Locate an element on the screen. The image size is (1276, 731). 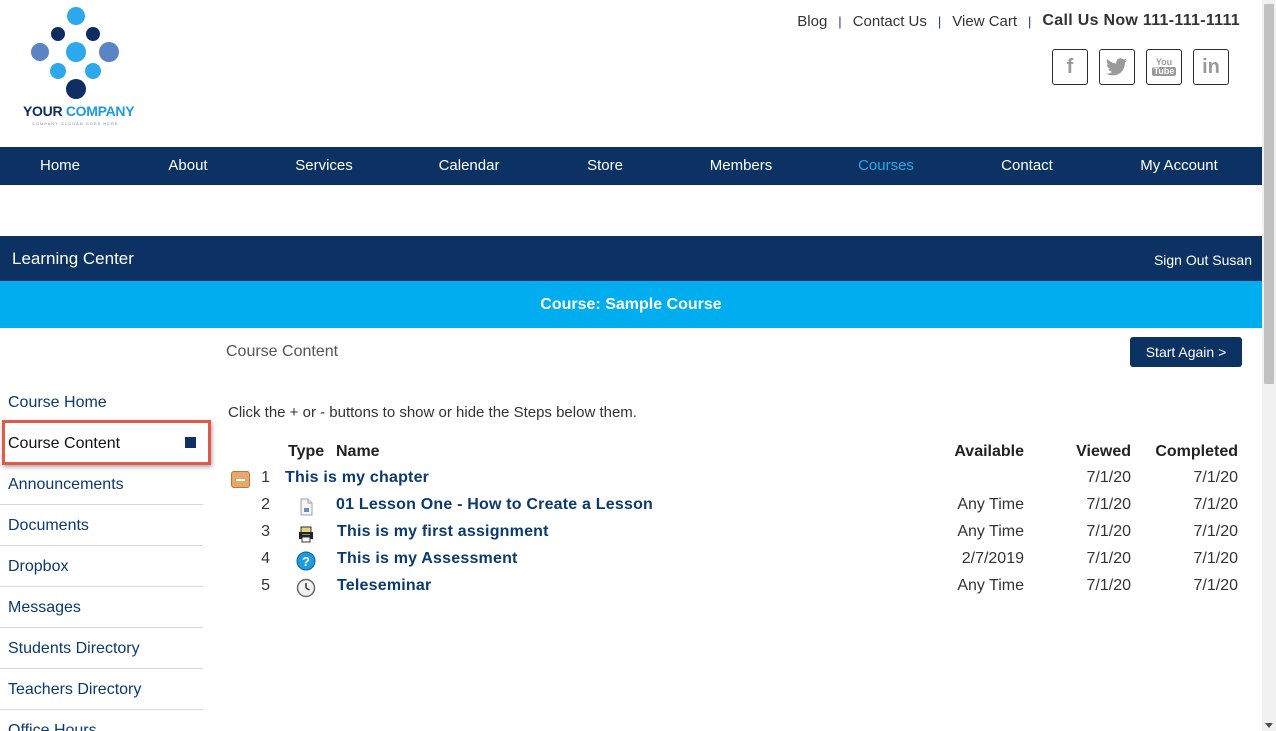
nav-courses: Courses is located at coordinates (886, 166).